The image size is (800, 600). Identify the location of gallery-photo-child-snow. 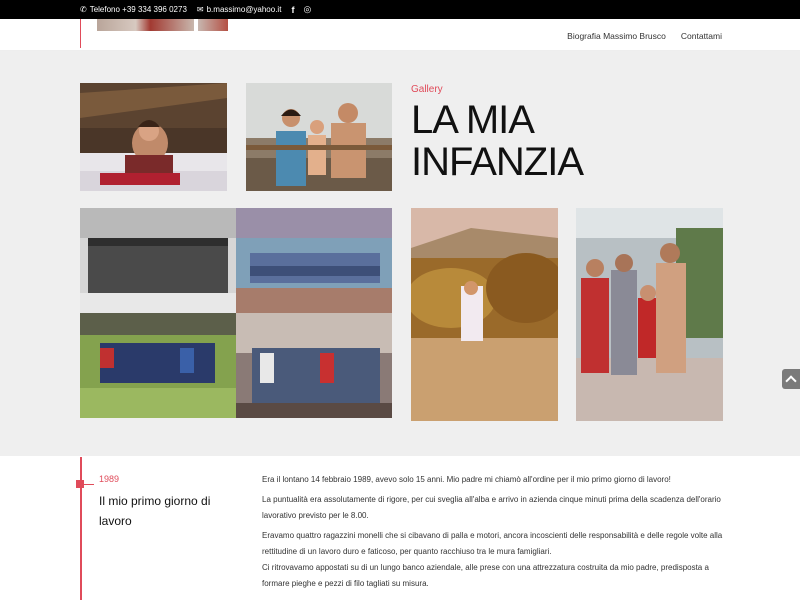
(153, 137).